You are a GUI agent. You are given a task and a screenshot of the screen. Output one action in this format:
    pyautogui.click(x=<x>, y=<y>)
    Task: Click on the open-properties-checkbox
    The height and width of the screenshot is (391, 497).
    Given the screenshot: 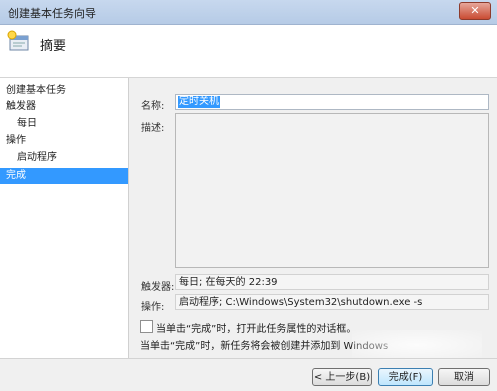 What is the action you would take?
    pyautogui.click(x=146, y=326)
    